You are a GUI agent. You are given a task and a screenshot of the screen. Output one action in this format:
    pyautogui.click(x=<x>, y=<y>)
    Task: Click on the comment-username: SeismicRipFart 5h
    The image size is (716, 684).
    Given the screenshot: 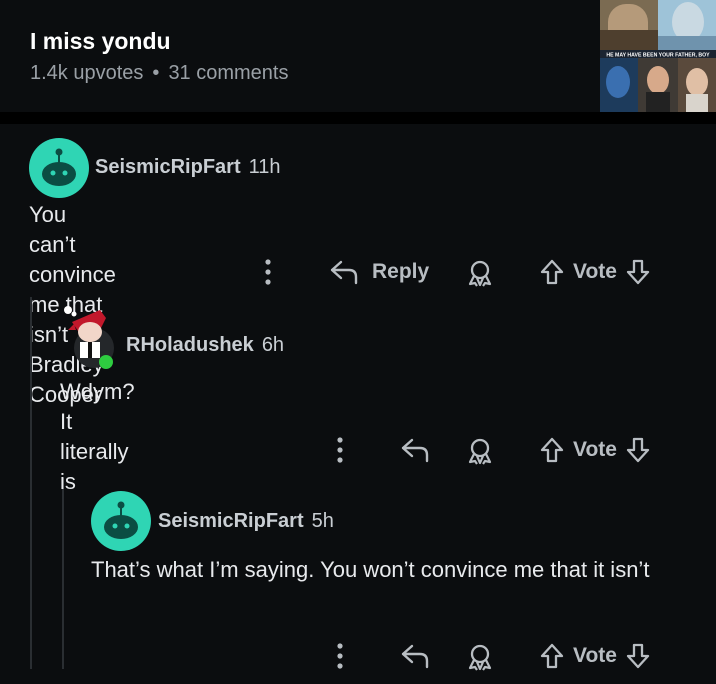 What is the action you would take?
    pyautogui.click(x=246, y=521)
    